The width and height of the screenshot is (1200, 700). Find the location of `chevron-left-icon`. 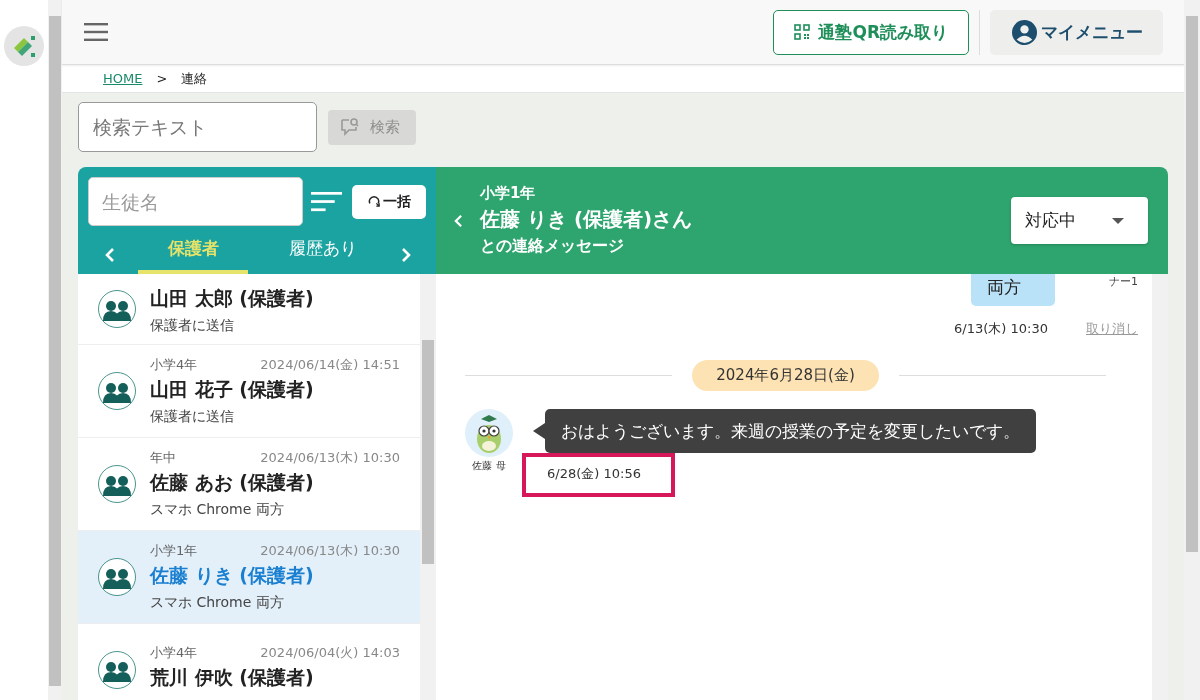

chevron-left-icon is located at coordinates (110, 255).